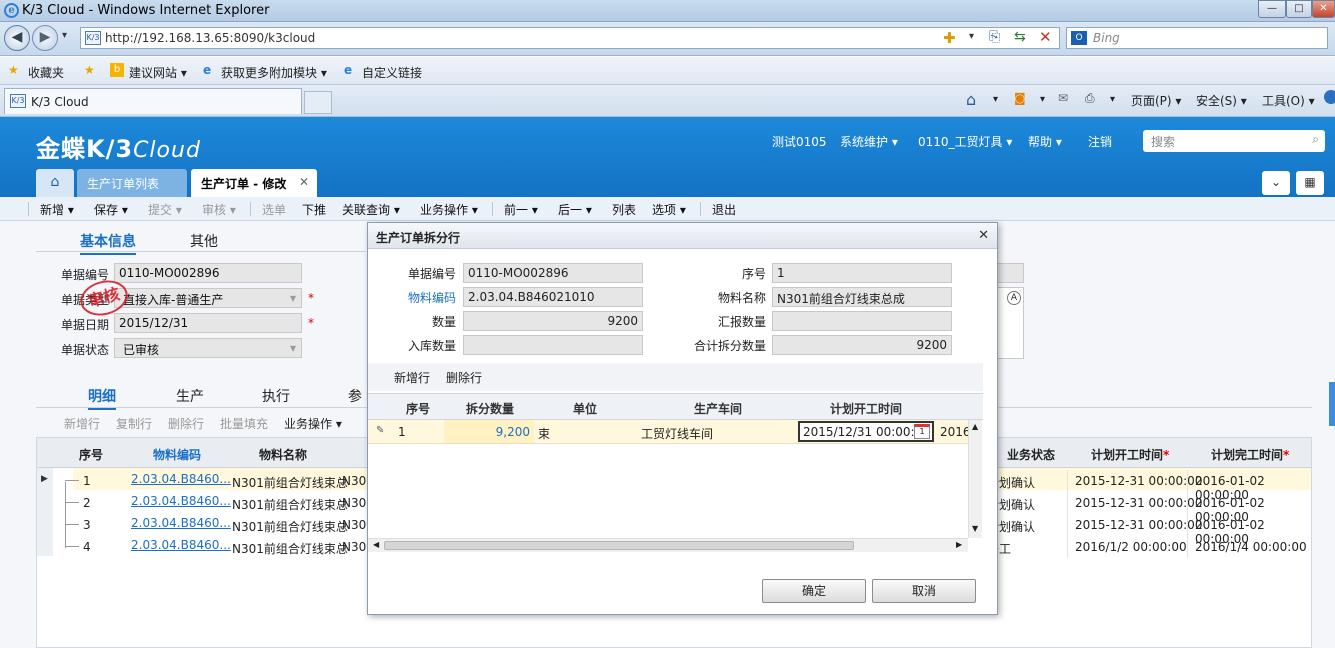 This screenshot has height=648, width=1335. Describe the element at coordinates (1020, 37) in the screenshot. I see `refresh-icon: ⇆` at that location.